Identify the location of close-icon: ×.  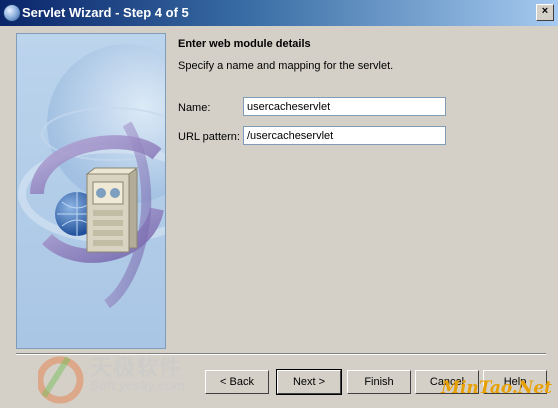
(545, 12).